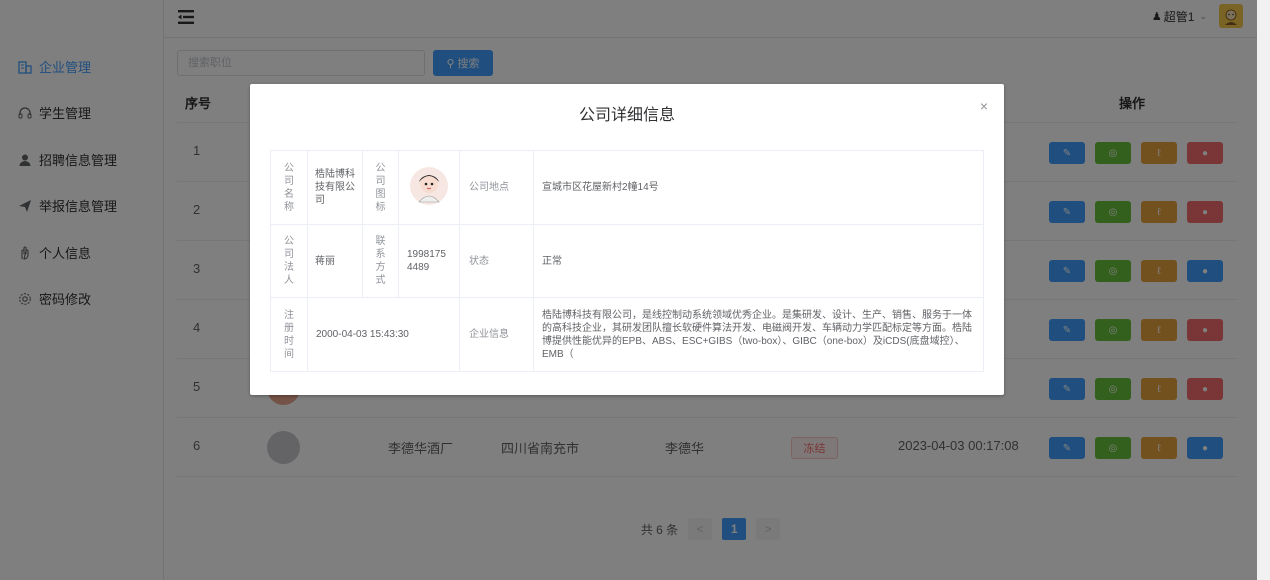 The width and height of the screenshot is (1270, 580). Describe the element at coordinates (429, 261) in the screenshot. I see `value-contact: 19981754489` at that location.